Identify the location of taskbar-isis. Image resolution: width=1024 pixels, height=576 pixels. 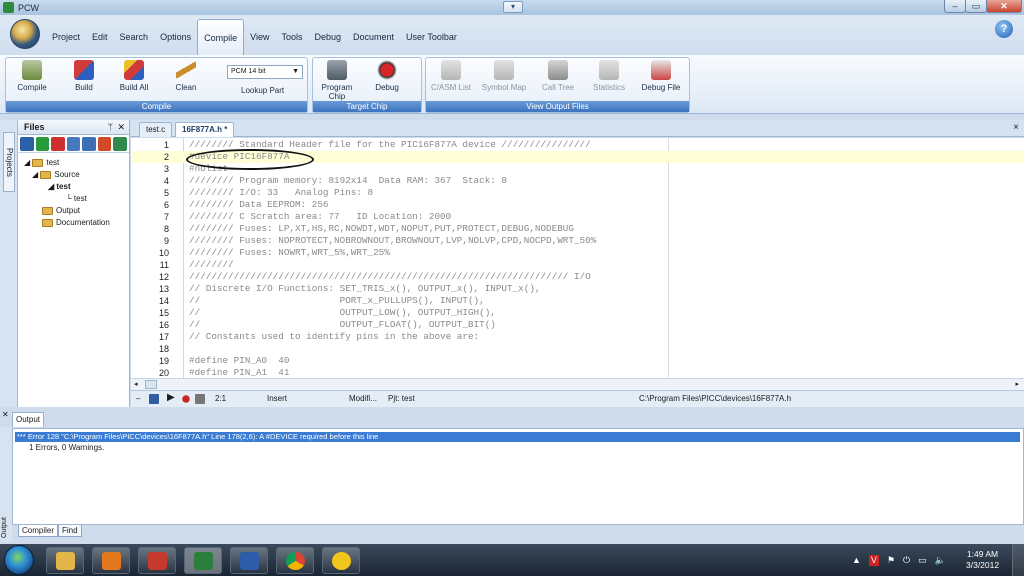
(249, 560).